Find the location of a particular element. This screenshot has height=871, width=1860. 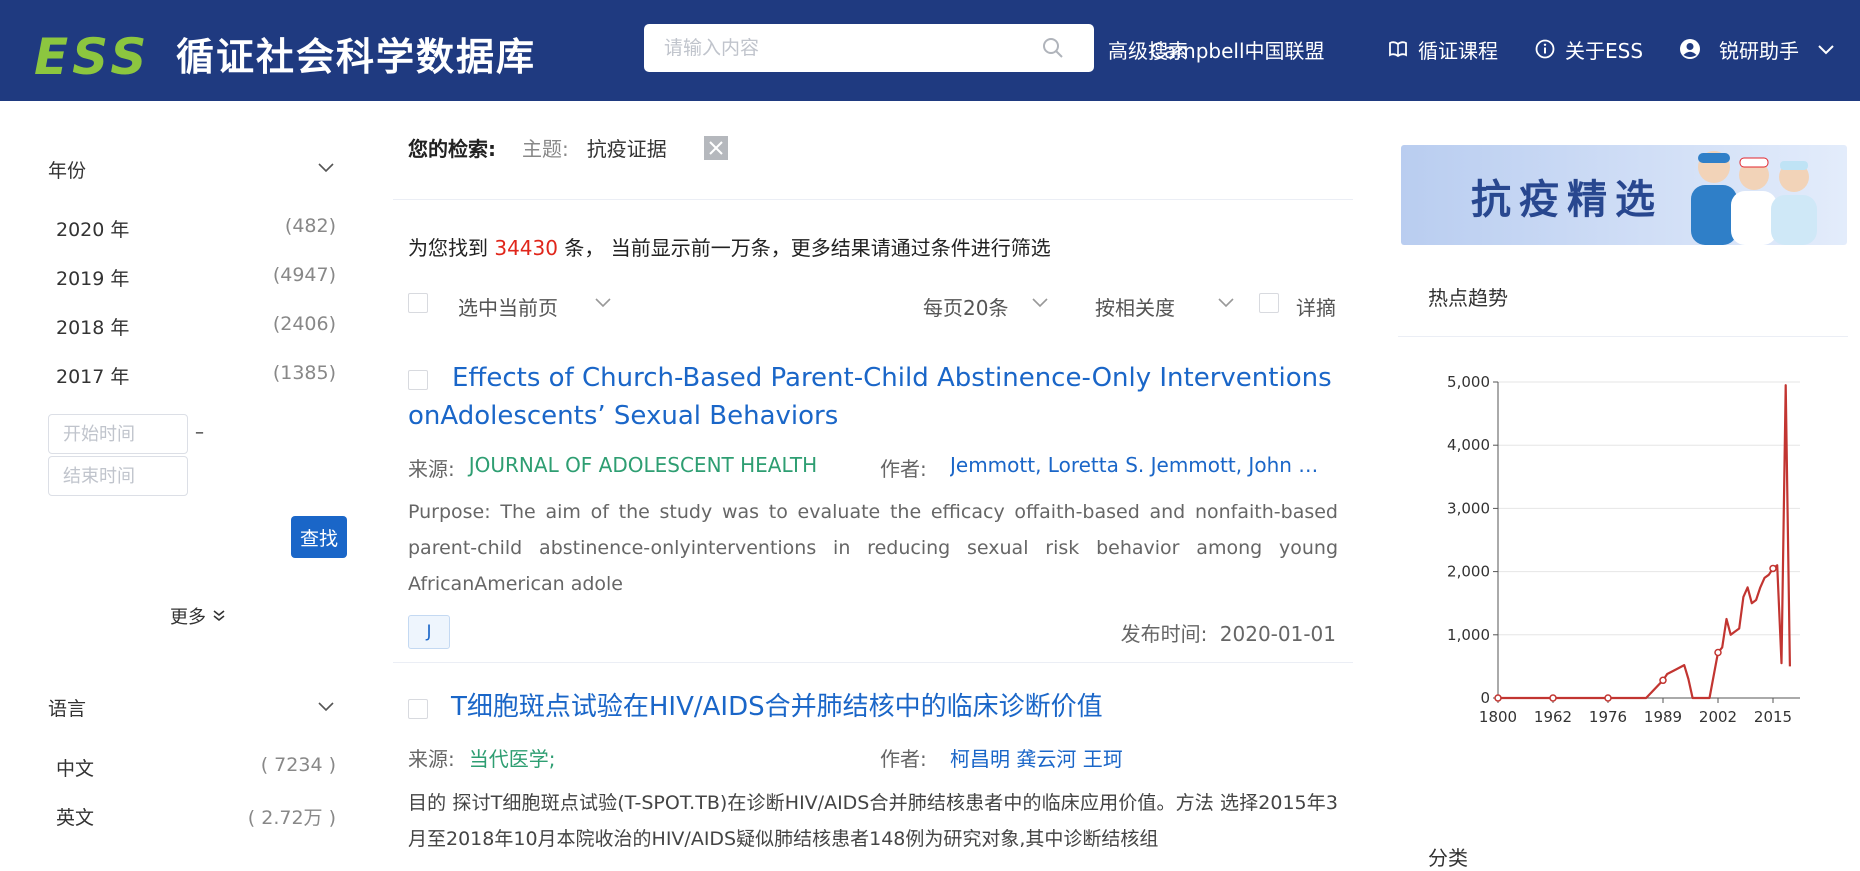

category-title: 分类 is located at coordinates (1448, 858).